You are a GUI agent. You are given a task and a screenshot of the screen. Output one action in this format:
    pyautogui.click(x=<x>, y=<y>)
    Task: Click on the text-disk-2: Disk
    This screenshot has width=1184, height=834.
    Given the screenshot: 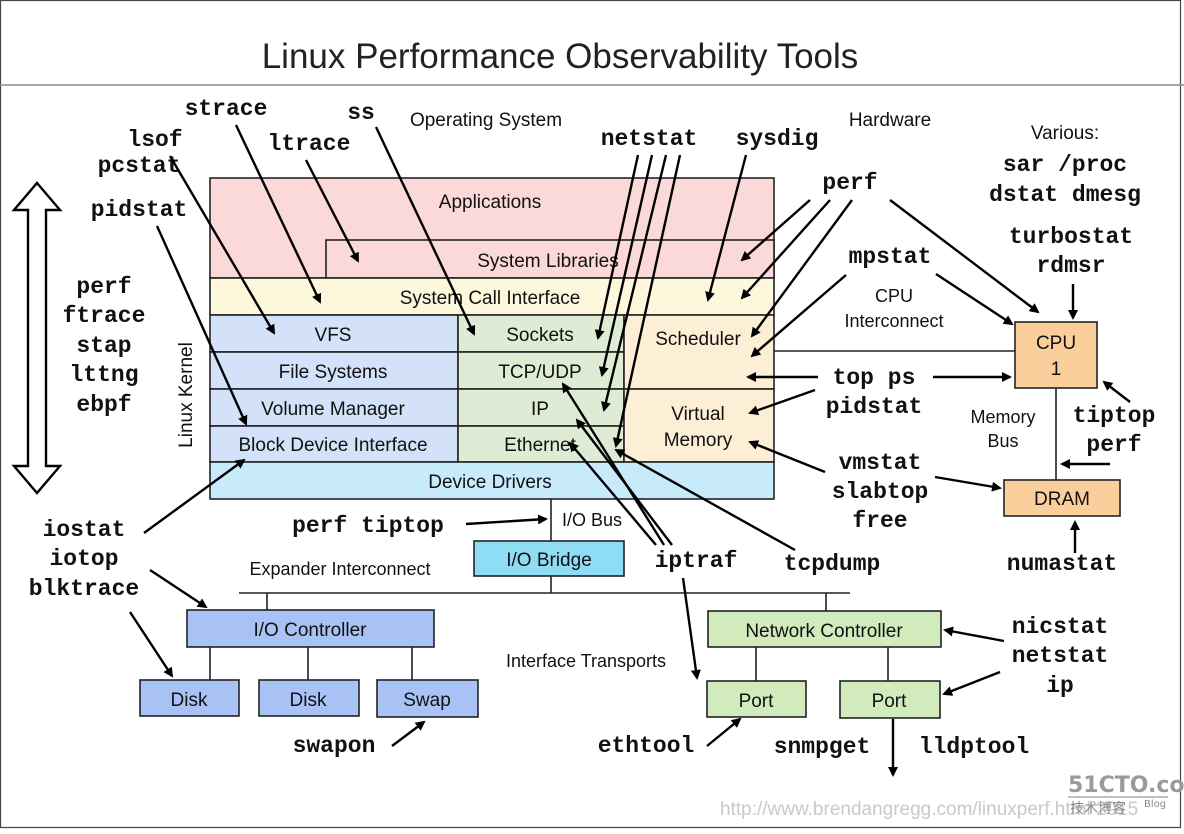 What is the action you would take?
    pyautogui.click(x=308, y=700)
    